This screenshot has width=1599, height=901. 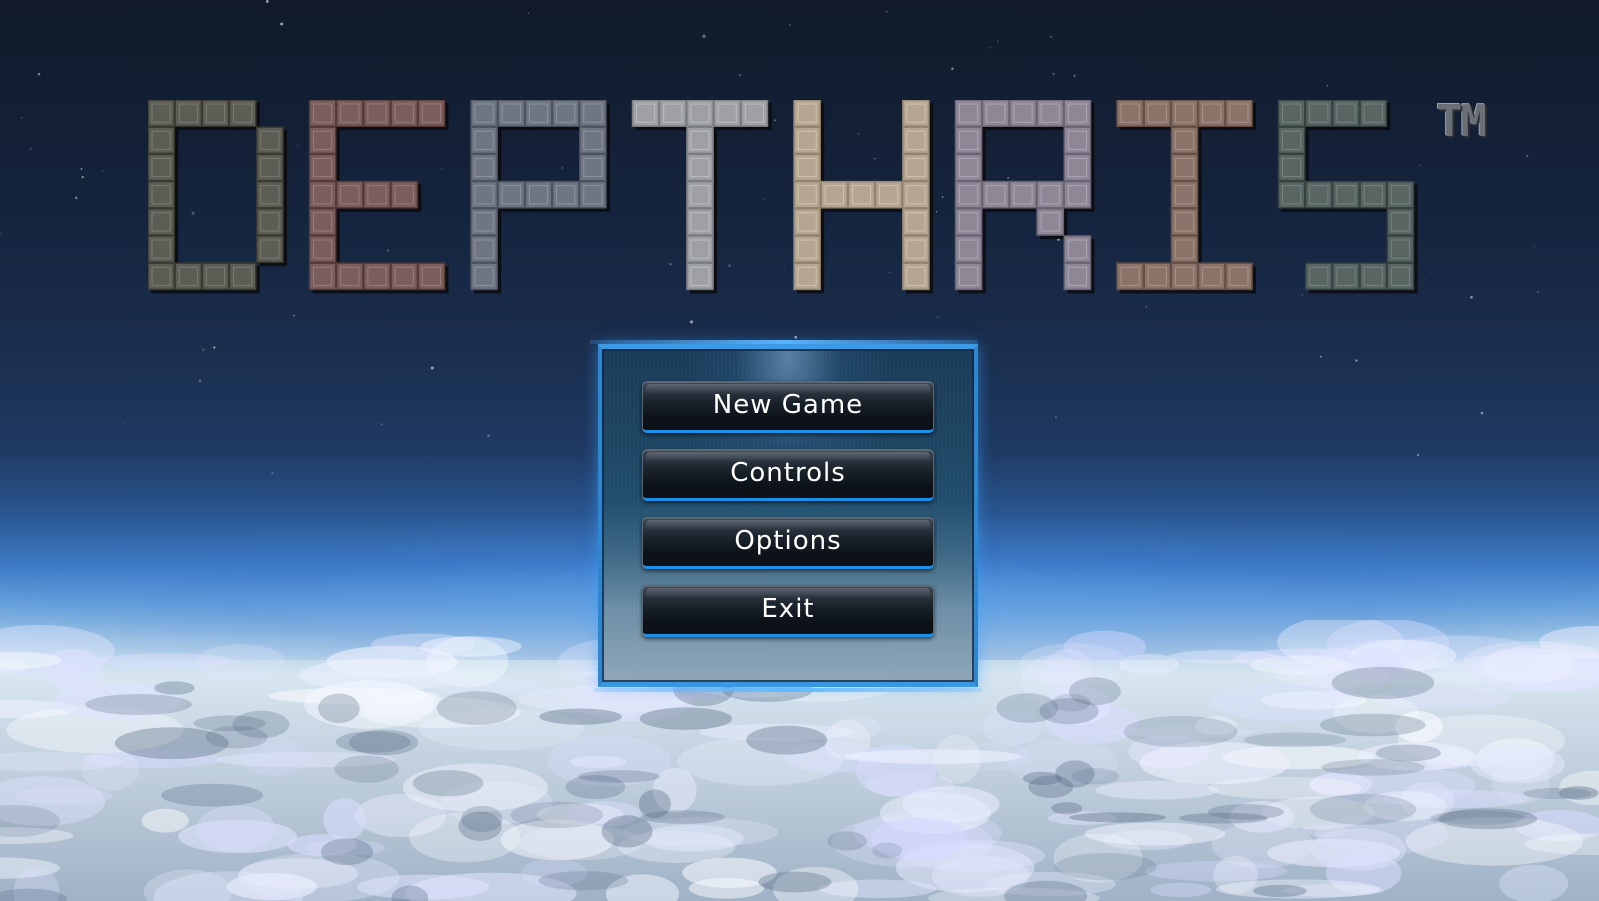 I want to click on logo-letter-i, so click(x=1186, y=197).